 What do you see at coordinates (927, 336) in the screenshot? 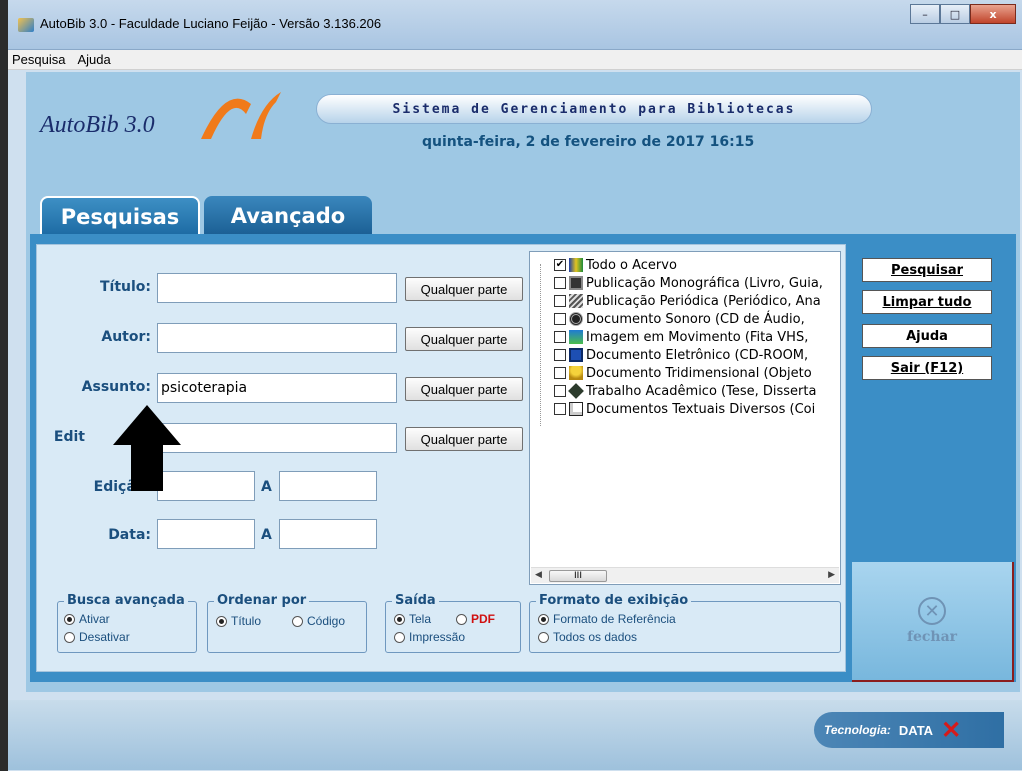
I see `ajuda-button: Ajuda` at bounding box center [927, 336].